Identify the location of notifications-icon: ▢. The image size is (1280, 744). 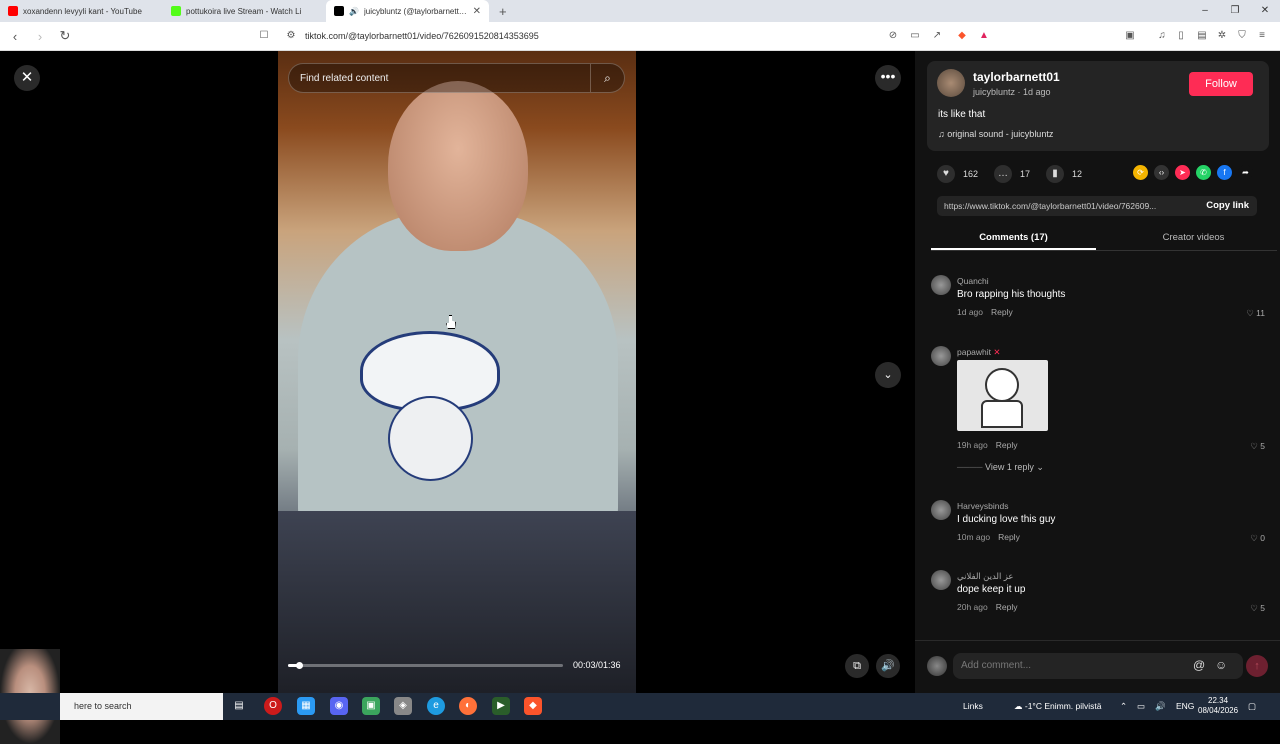
(1252, 706).